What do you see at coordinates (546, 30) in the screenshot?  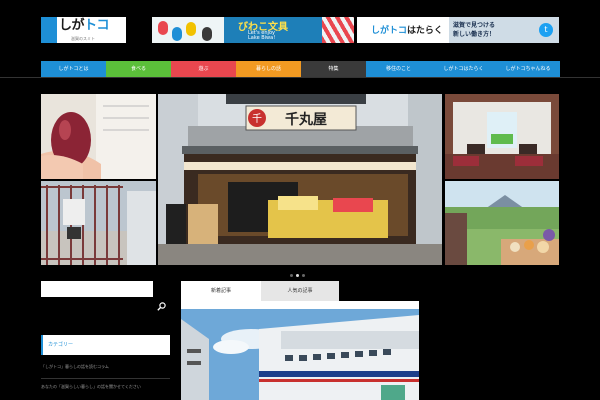 I see `twitter-icon: t` at bounding box center [546, 30].